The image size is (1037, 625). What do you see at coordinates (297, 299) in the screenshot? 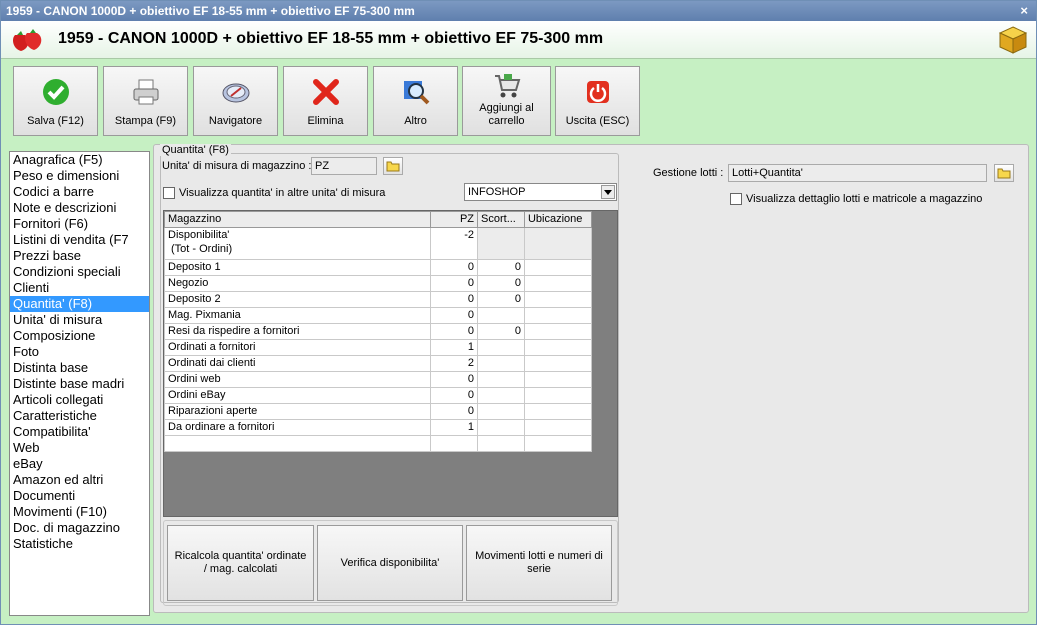
I see `cell-magazzino: Deposito 2` at bounding box center [297, 299].